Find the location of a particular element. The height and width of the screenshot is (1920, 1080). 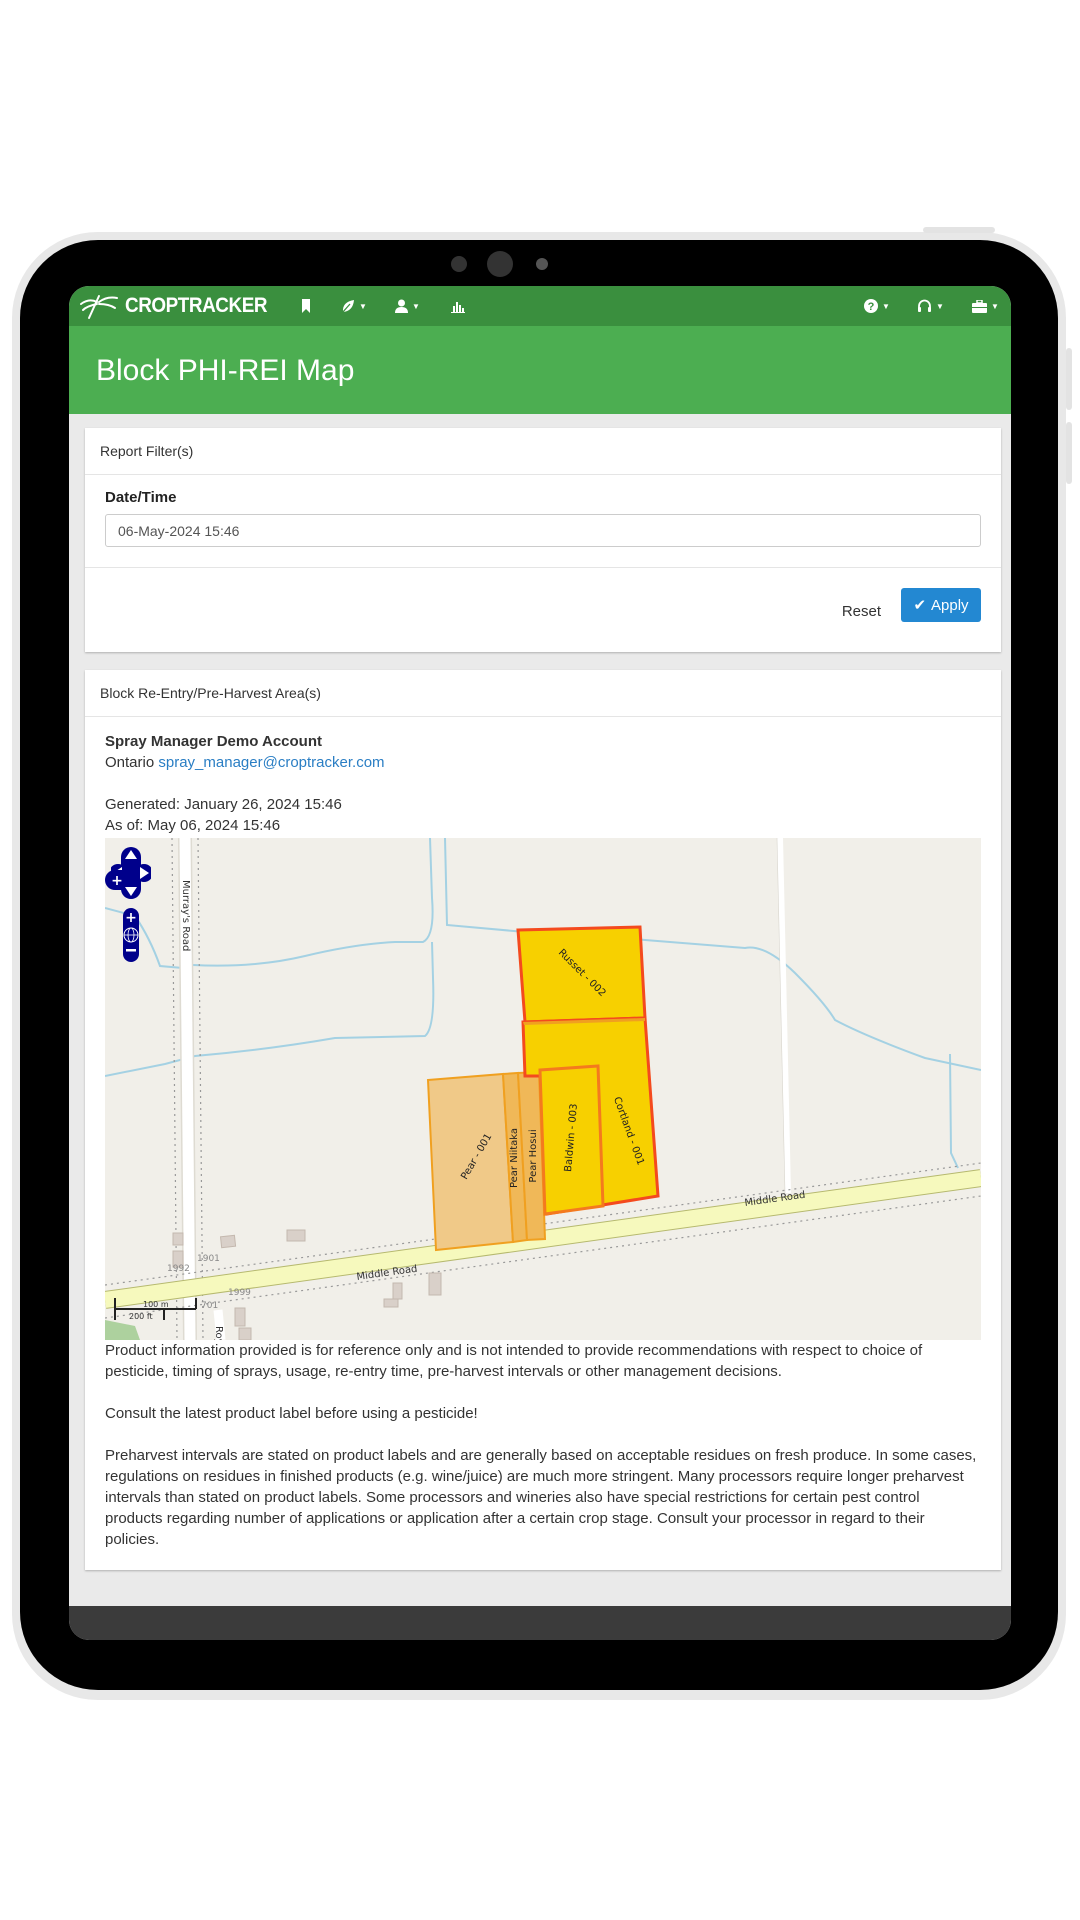

plus-icon: + is located at coordinates (117, 881).